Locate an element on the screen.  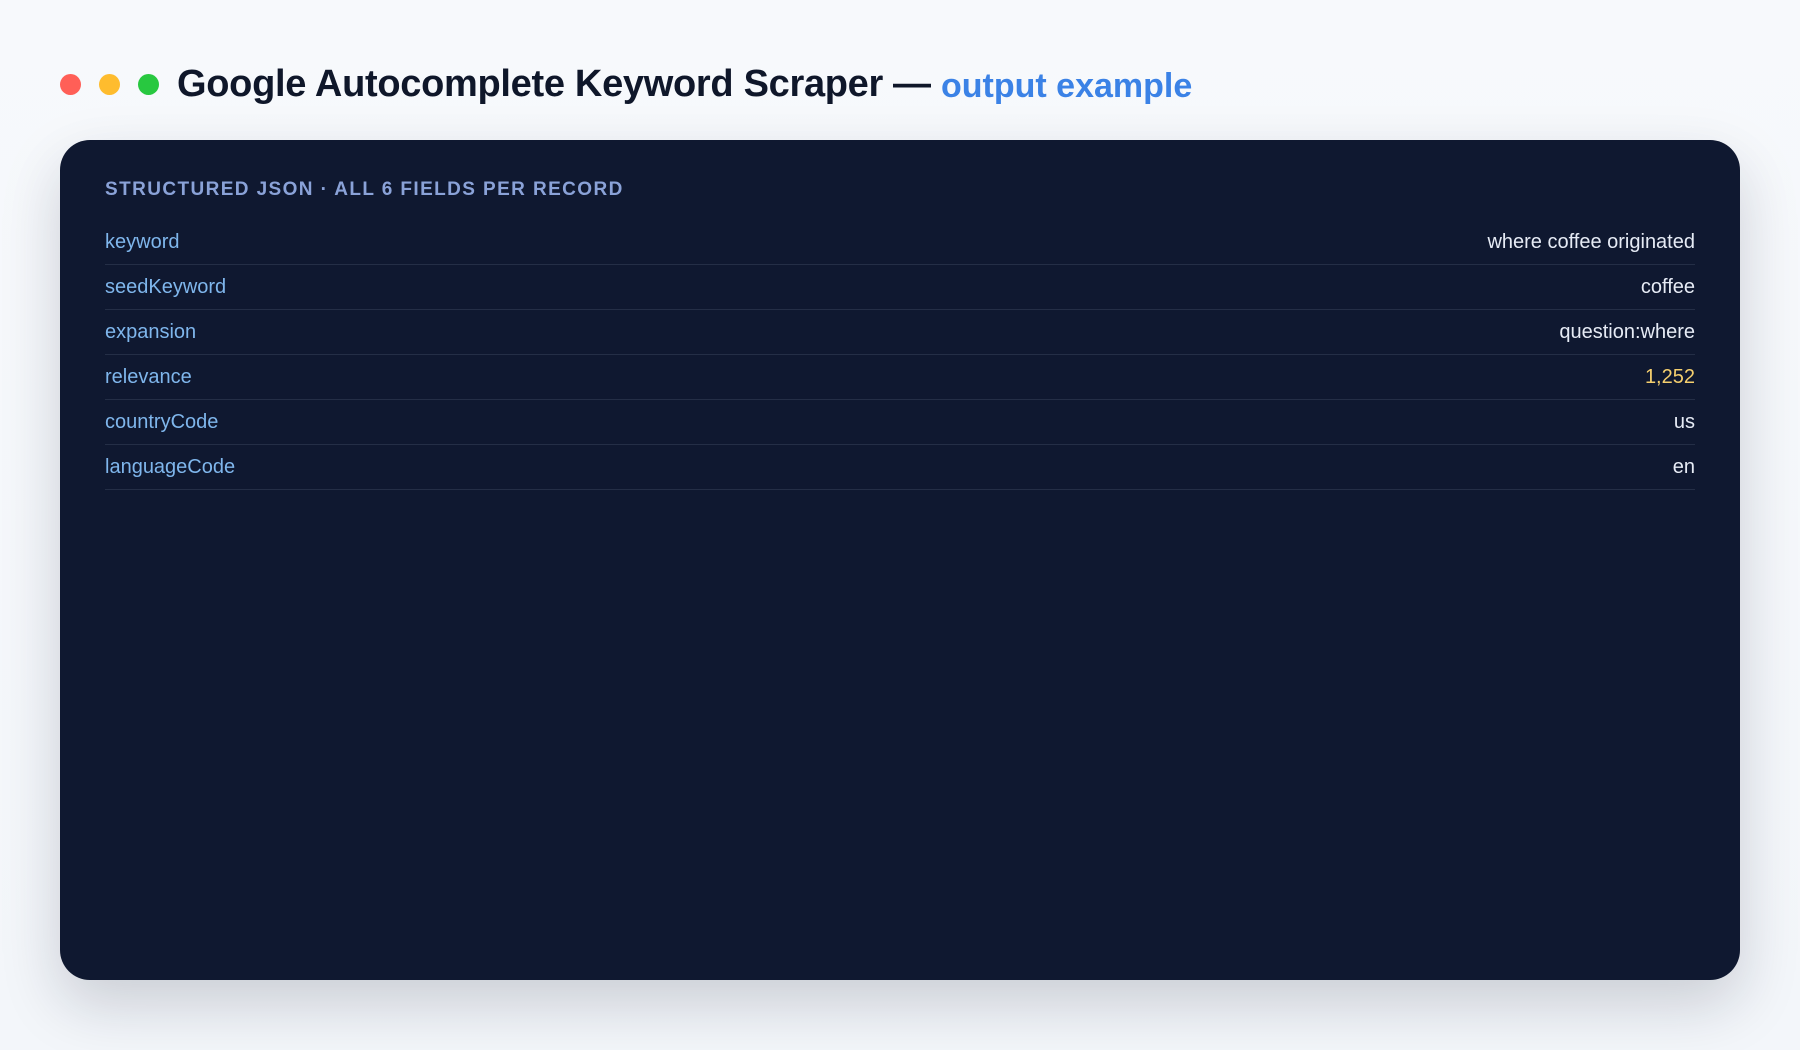
field-key: keyword is located at coordinates (142, 241).